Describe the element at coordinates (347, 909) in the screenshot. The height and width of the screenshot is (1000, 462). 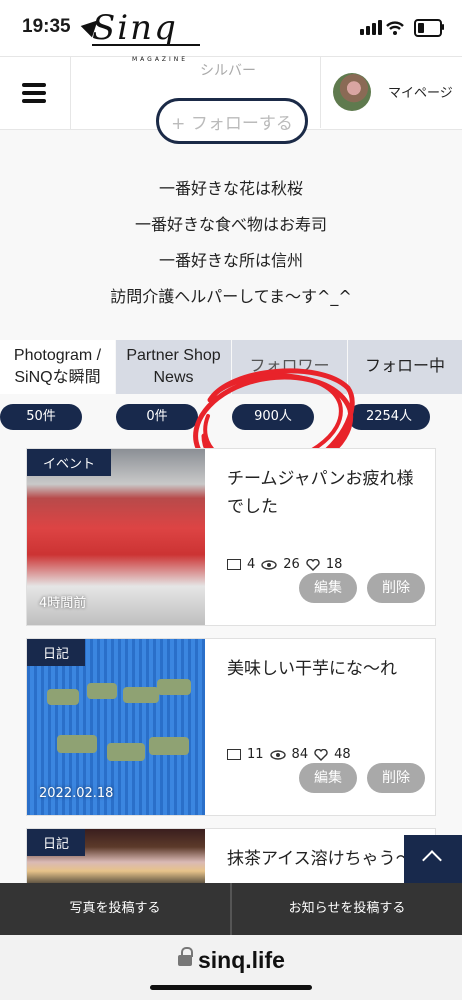
I see `post-notice-button: お知らせを投稿する` at that location.